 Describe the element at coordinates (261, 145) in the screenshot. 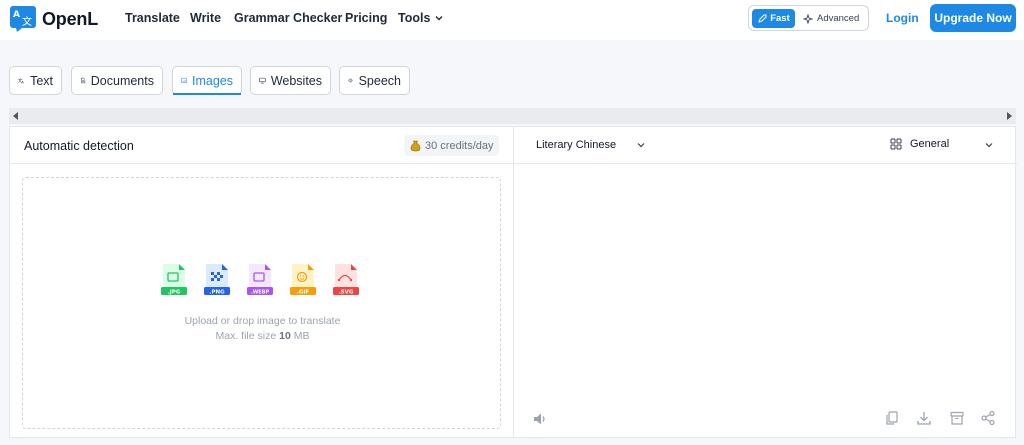

I see `source-header: Automatic detection 30 credits/day` at that location.